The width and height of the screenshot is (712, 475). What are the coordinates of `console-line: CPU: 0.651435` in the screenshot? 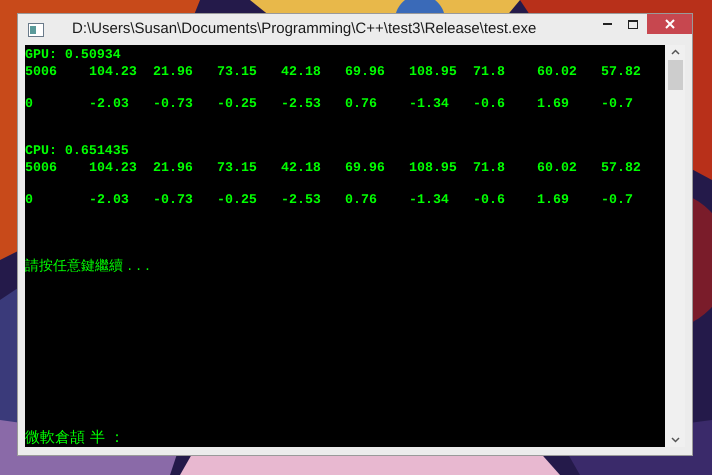 It's located at (77, 151).